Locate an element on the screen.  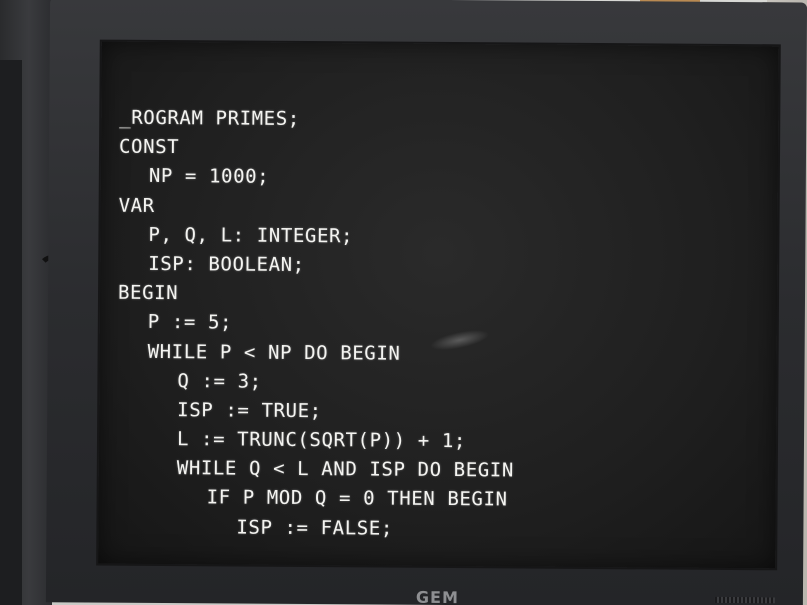
code-line: IF P MOD Q = 0 THEN BEGIN is located at coordinates (357, 498).